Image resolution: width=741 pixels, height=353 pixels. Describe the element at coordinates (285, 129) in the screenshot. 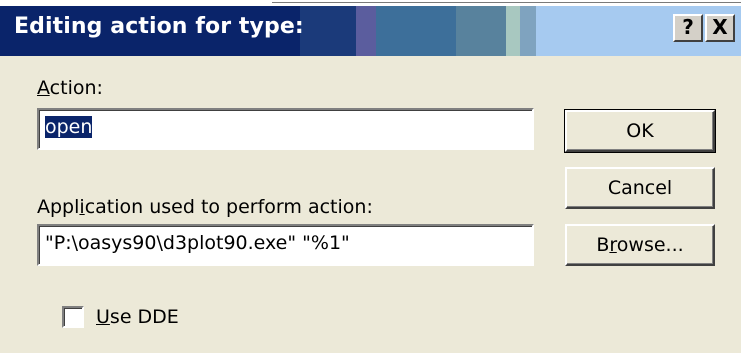

I see `action-input: open` at that location.